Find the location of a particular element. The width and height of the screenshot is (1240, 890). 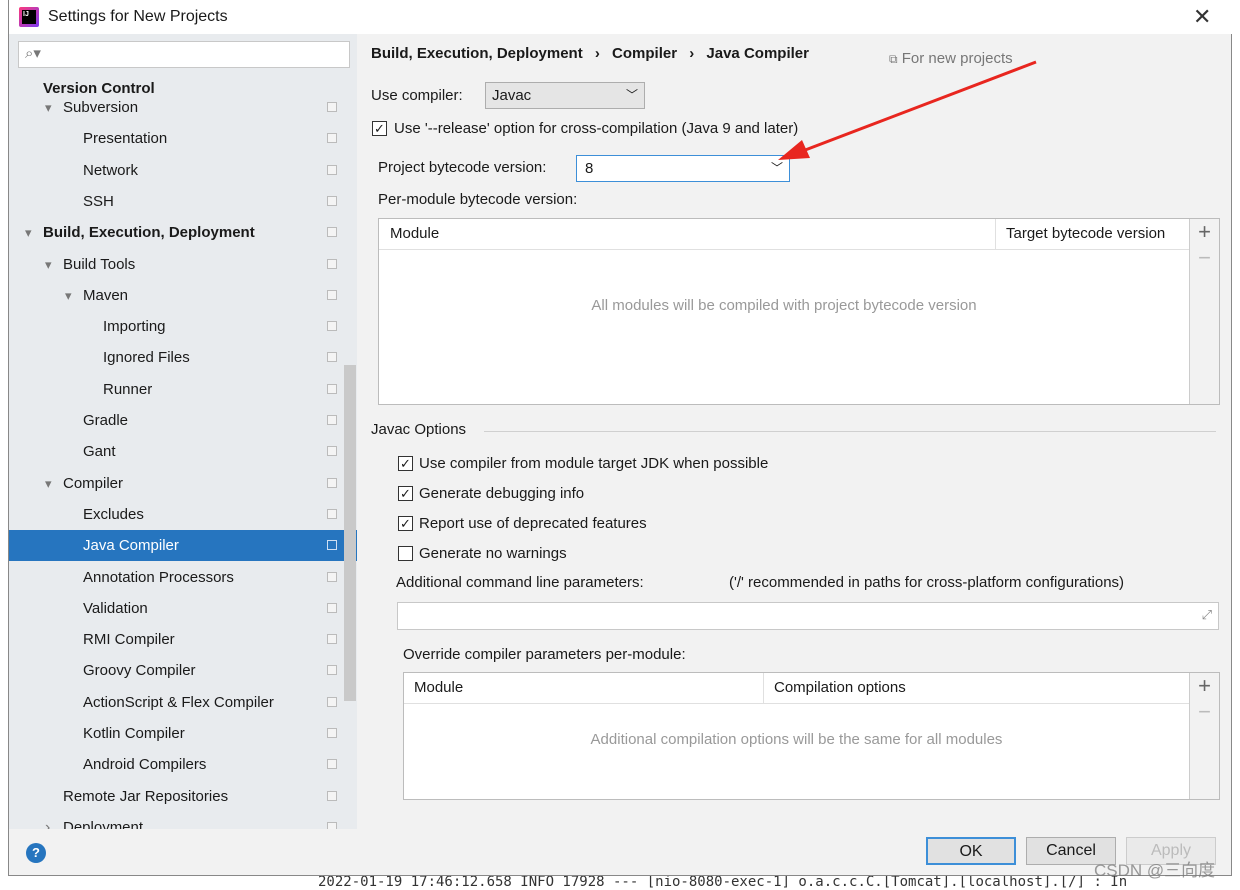

watermark: CSDN @三向度 is located at coordinates (1155, 870).